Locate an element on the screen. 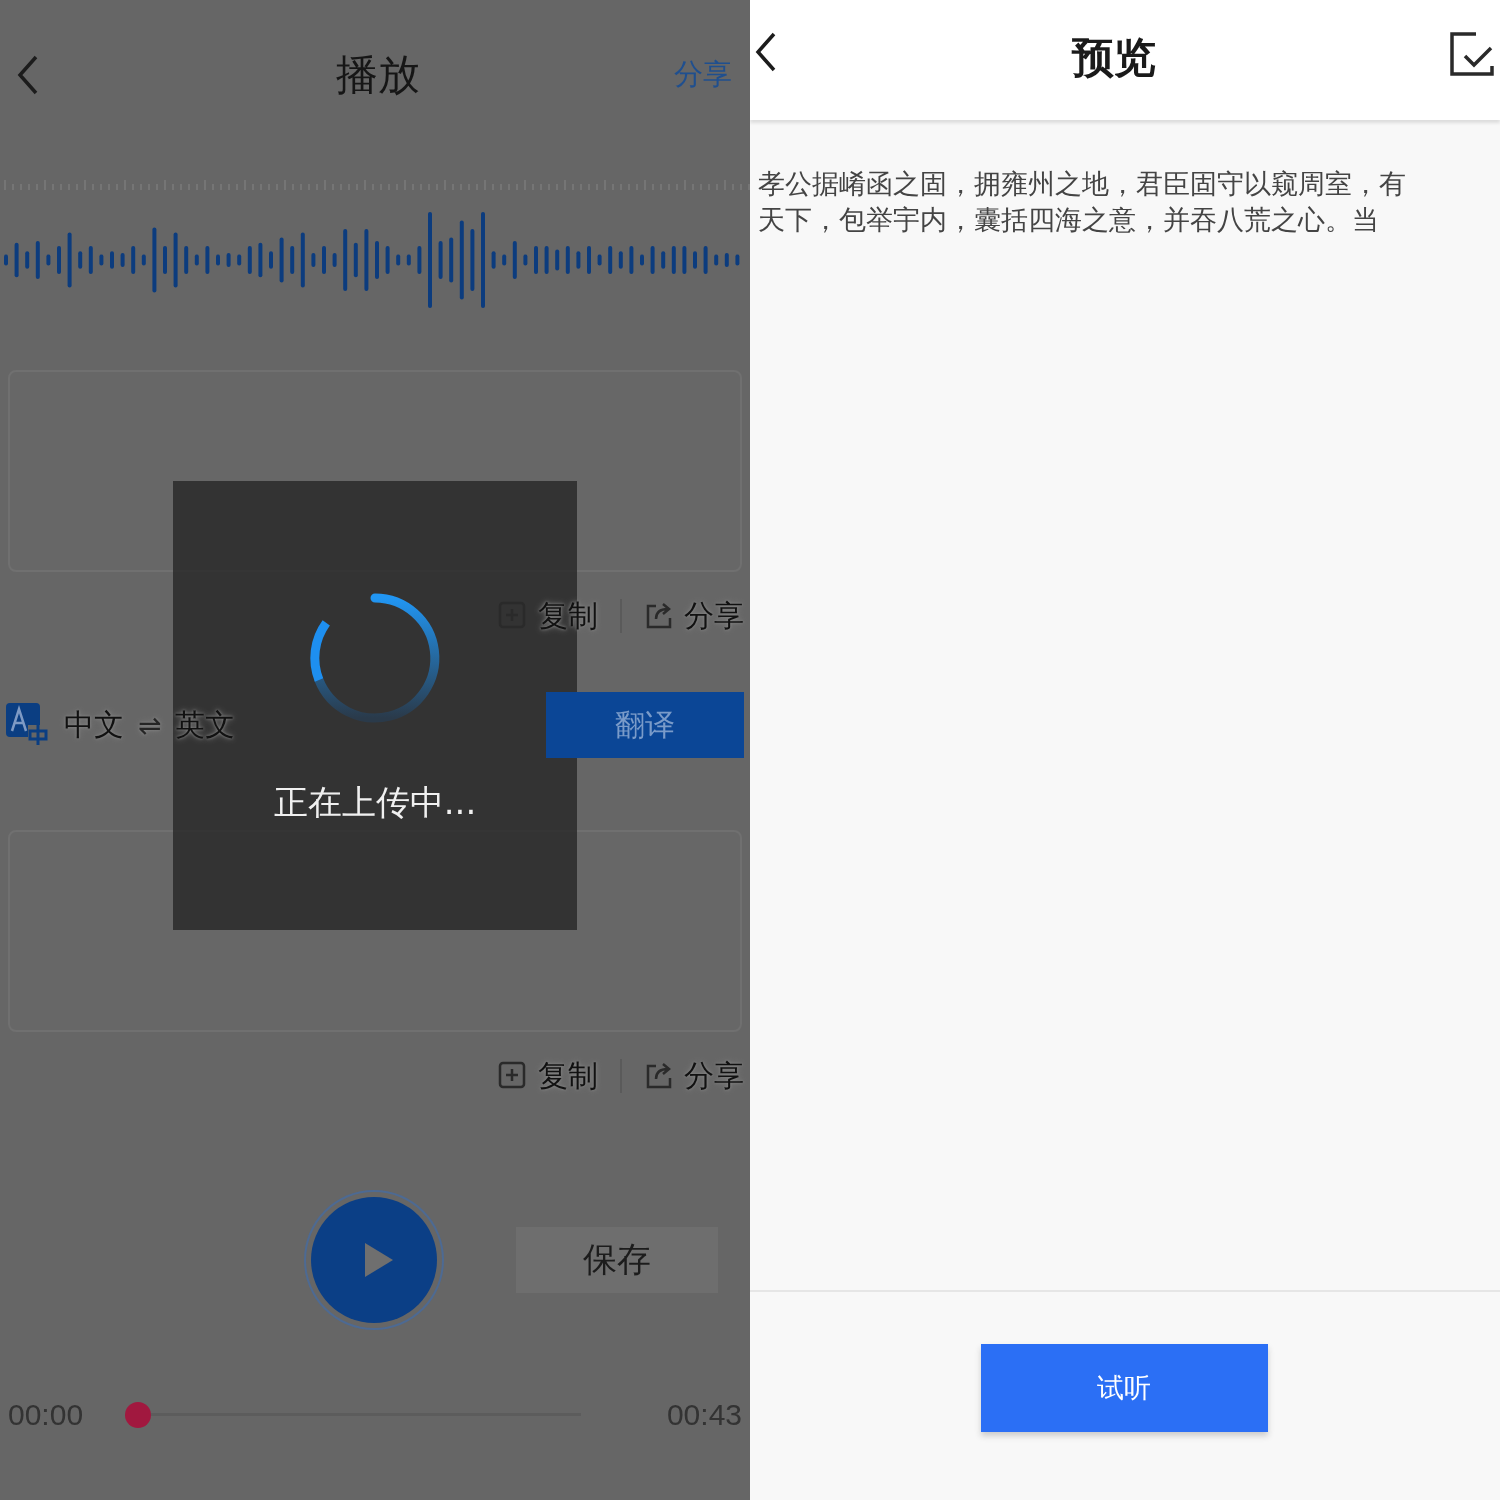 This screenshot has width=1500, height=1500. source-language: 中文 is located at coordinates (94, 725).